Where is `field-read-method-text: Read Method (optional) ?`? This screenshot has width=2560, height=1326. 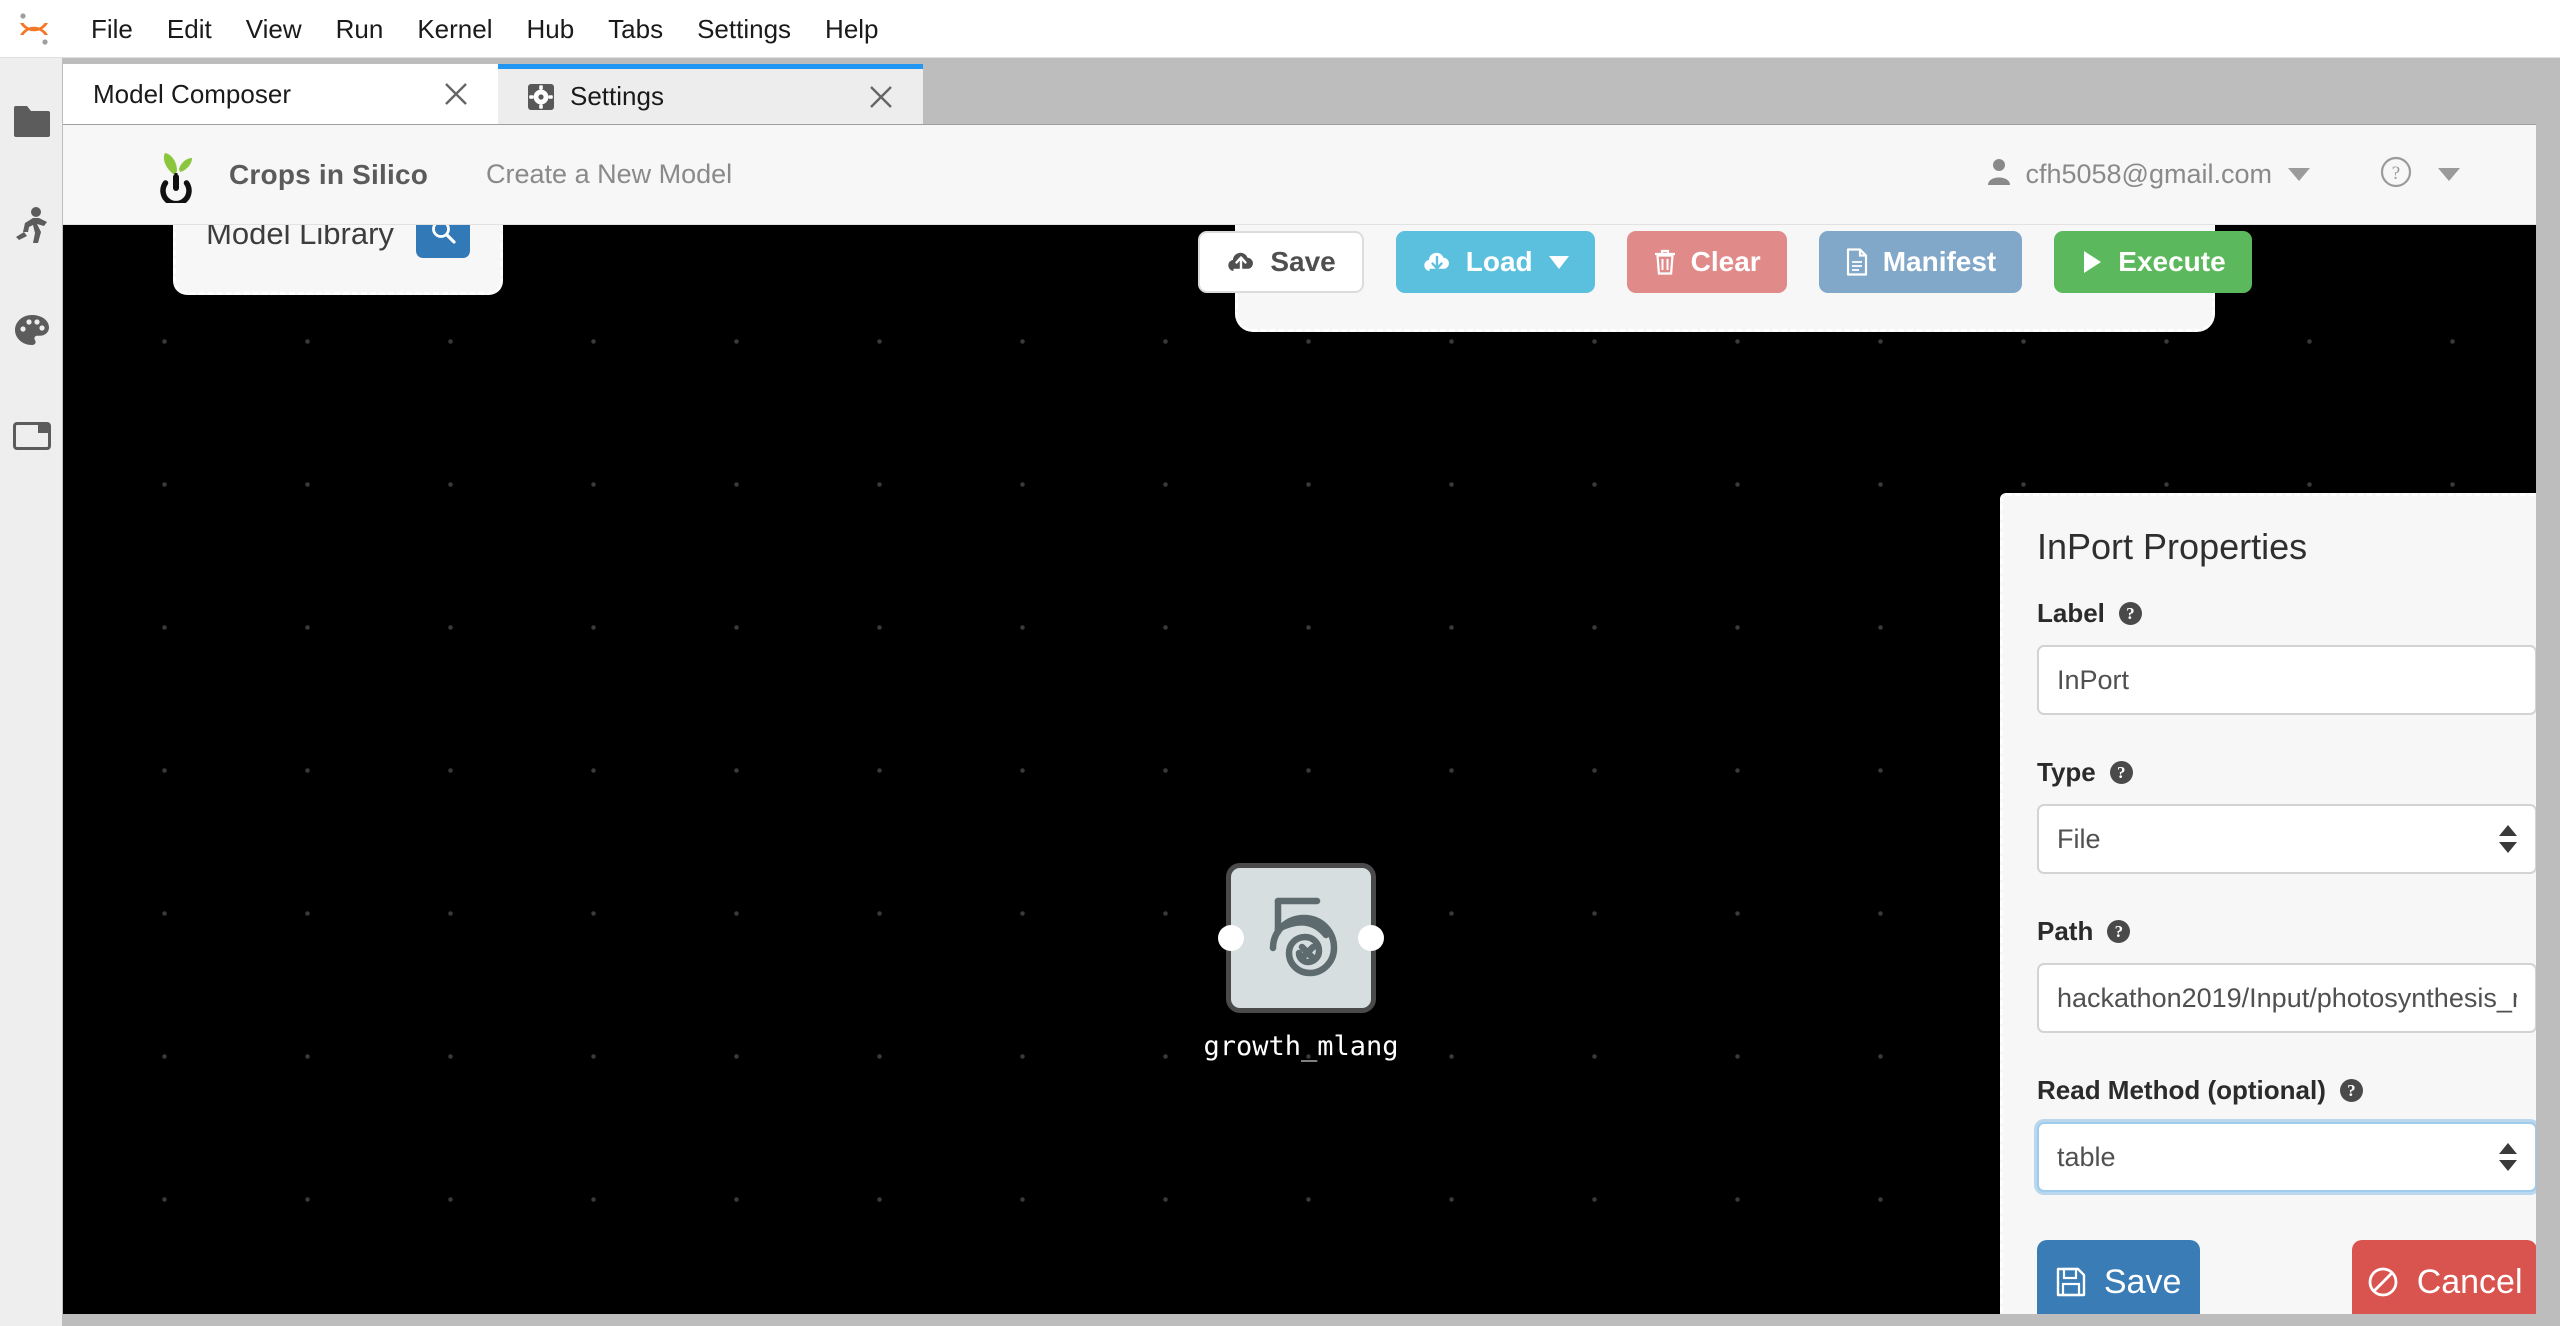 field-read-method-text: Read Method (optional) ? is located at coordinates (2287, 1090).